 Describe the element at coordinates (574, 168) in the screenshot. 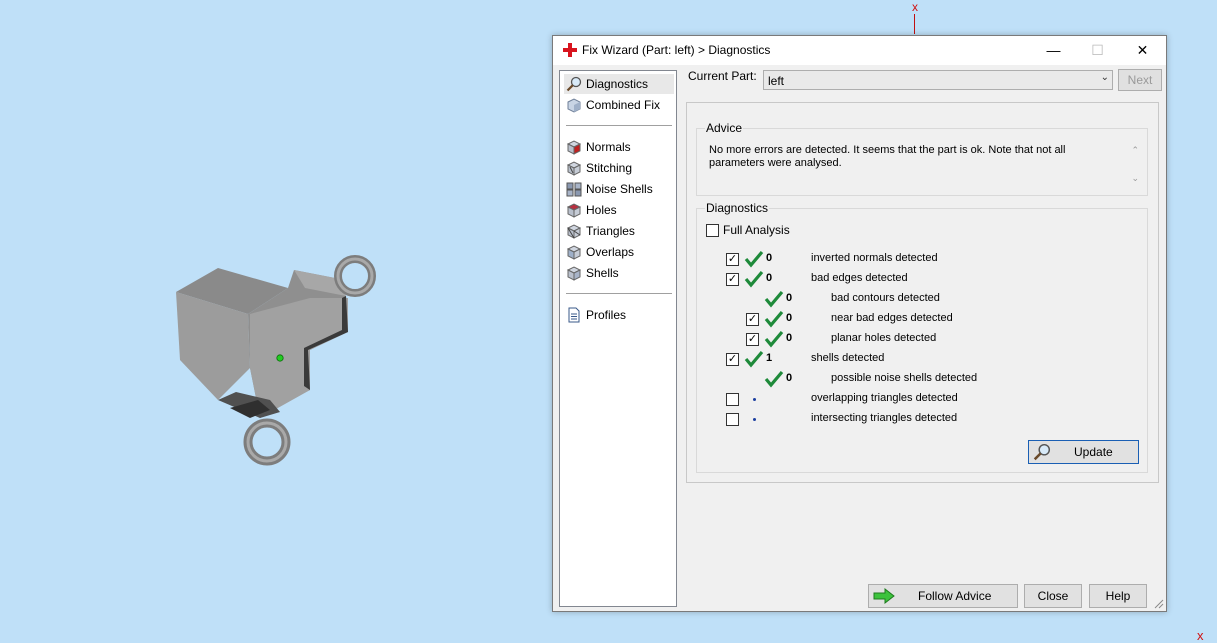

I see `stitching-cube-icon` at that location.